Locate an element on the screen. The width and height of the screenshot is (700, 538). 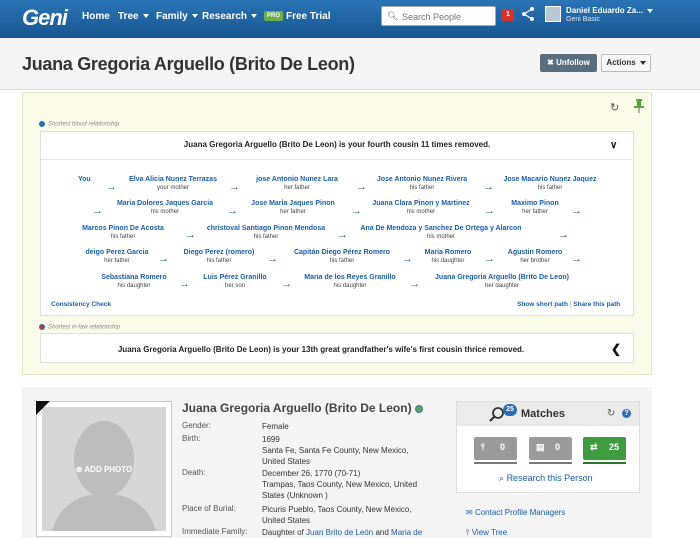
nav-research: Research is located at coordinates (230, 16).